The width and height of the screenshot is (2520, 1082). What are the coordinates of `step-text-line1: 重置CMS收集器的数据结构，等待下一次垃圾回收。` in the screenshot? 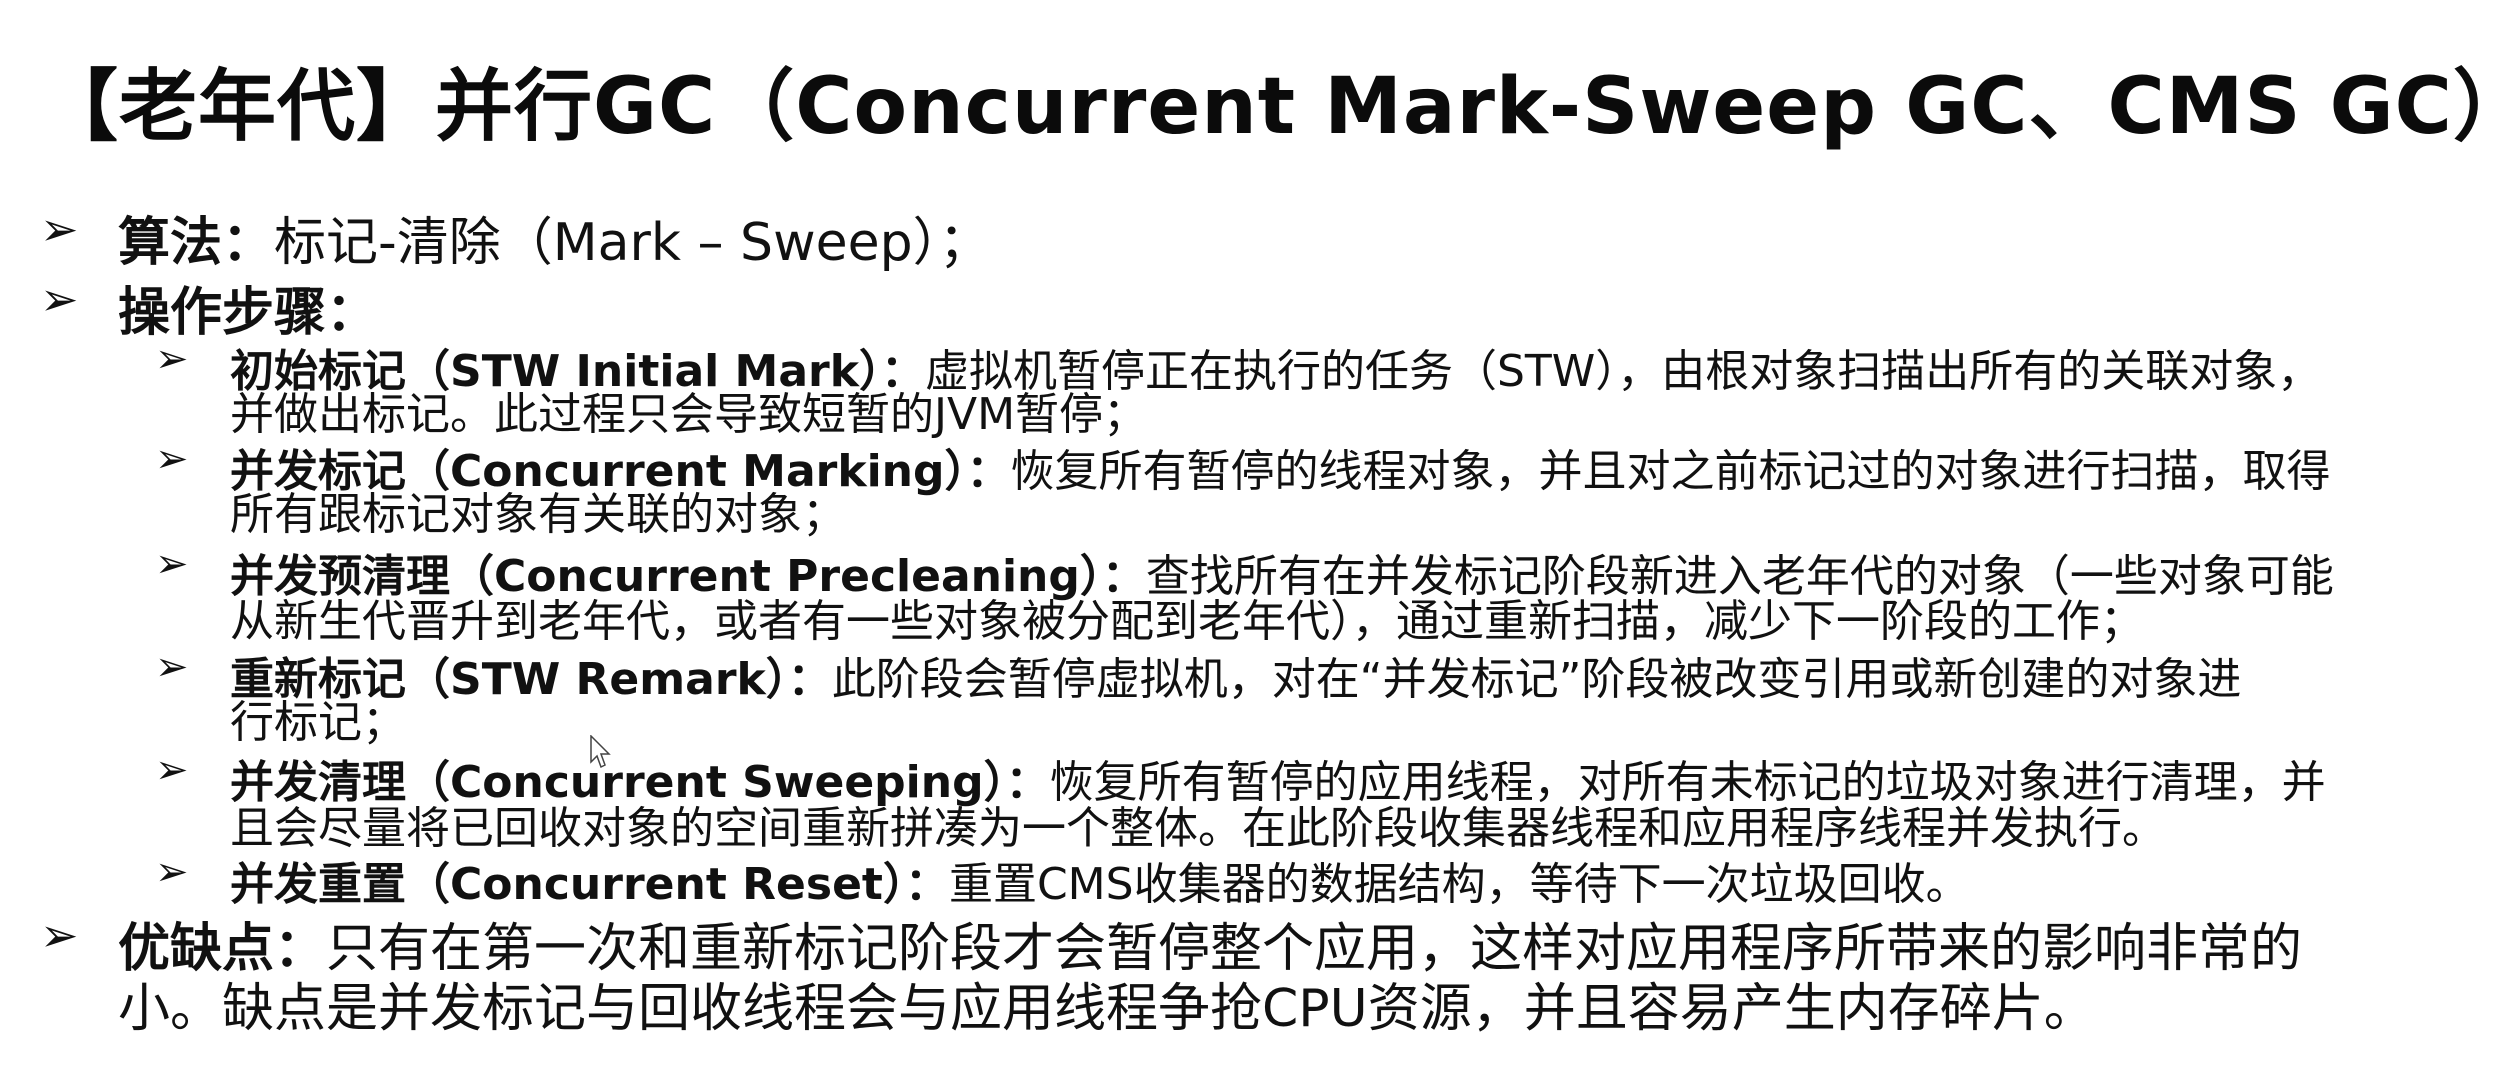 It's located at (1459, 884).